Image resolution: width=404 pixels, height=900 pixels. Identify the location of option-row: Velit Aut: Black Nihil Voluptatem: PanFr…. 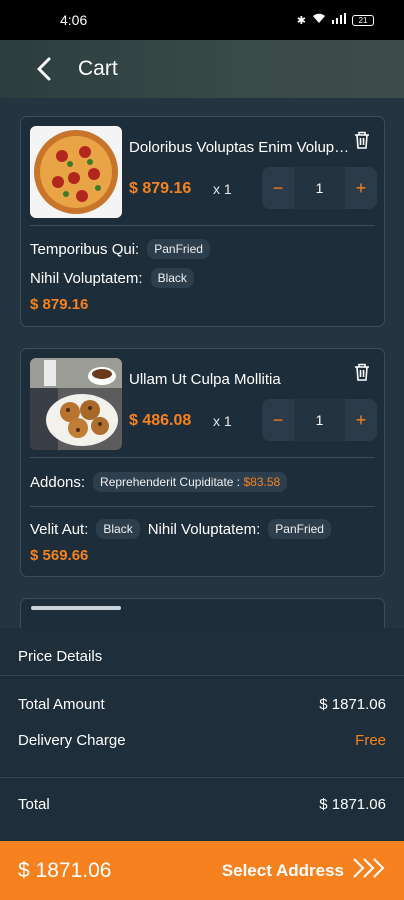
(184, 529).